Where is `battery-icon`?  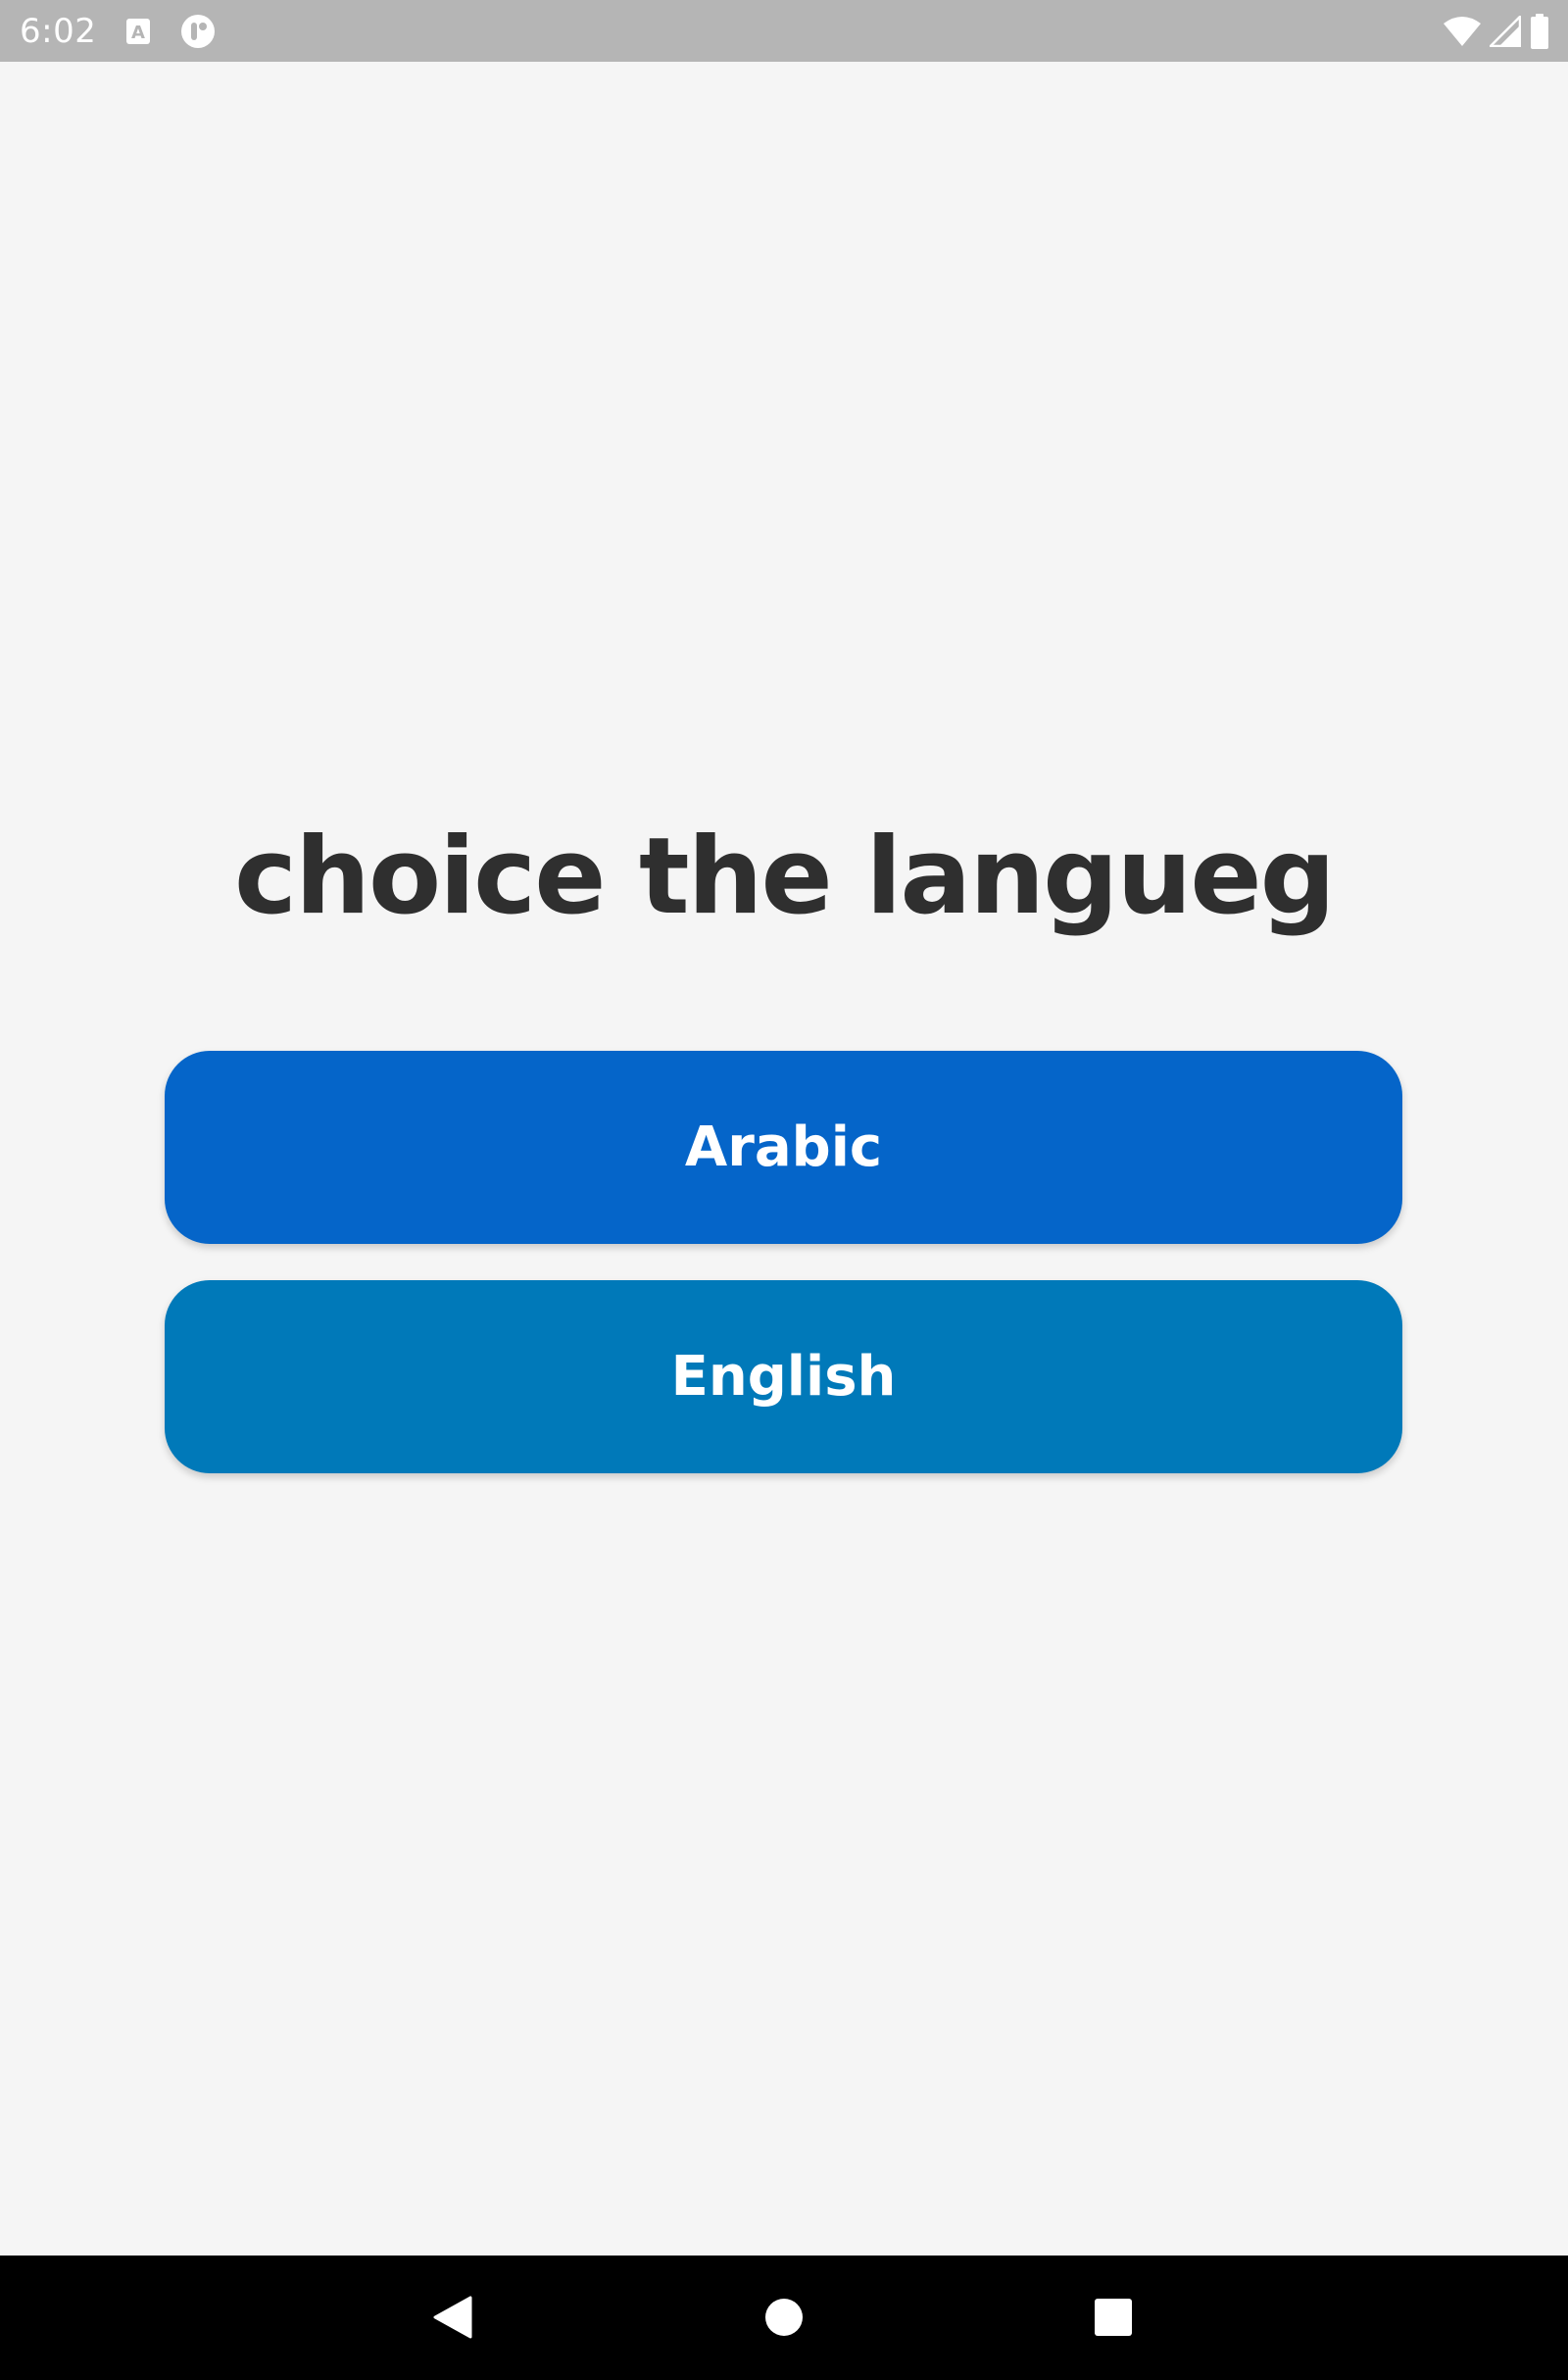 battery-icon is located at coordinates (1539, 31).